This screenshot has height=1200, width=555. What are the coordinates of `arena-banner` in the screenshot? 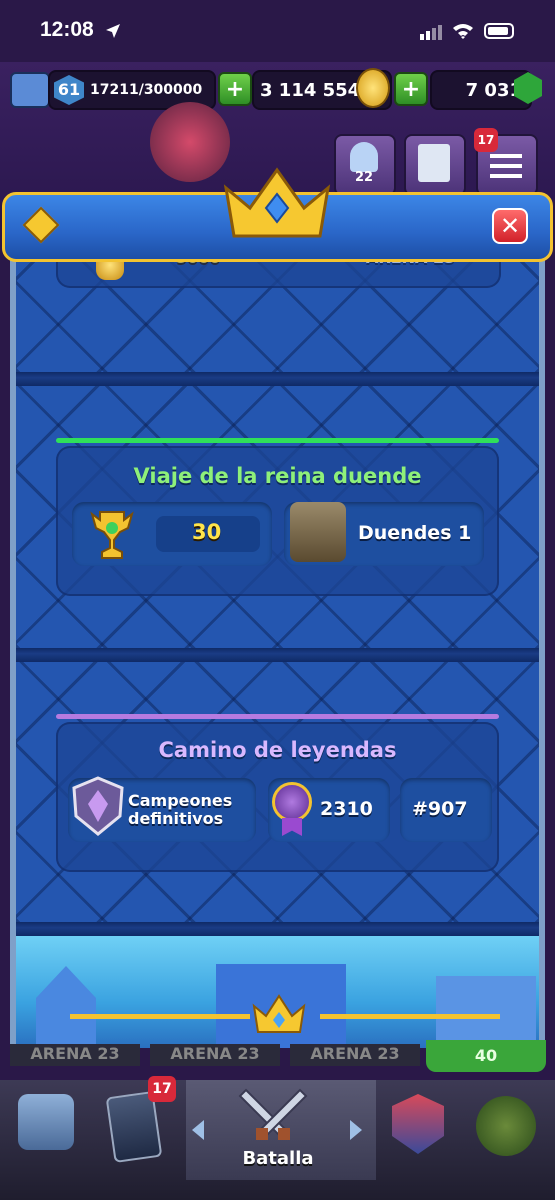 It's located at (277, 992).